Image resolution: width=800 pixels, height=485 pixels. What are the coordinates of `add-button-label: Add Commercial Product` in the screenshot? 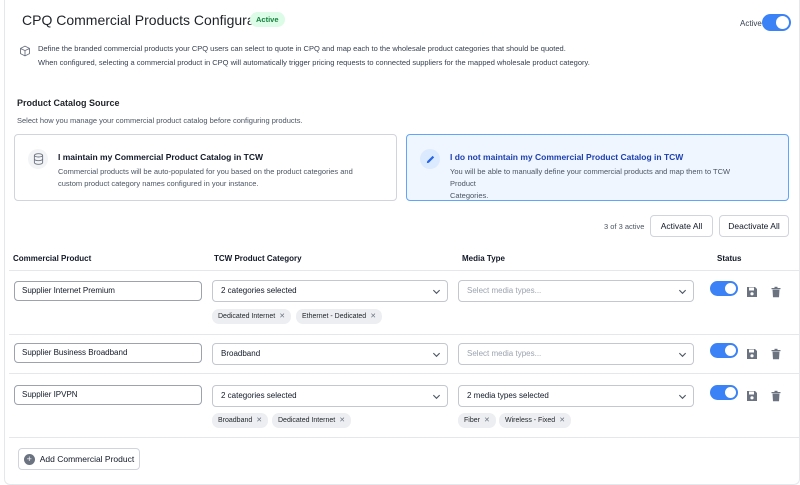 It's located at (87, 459).